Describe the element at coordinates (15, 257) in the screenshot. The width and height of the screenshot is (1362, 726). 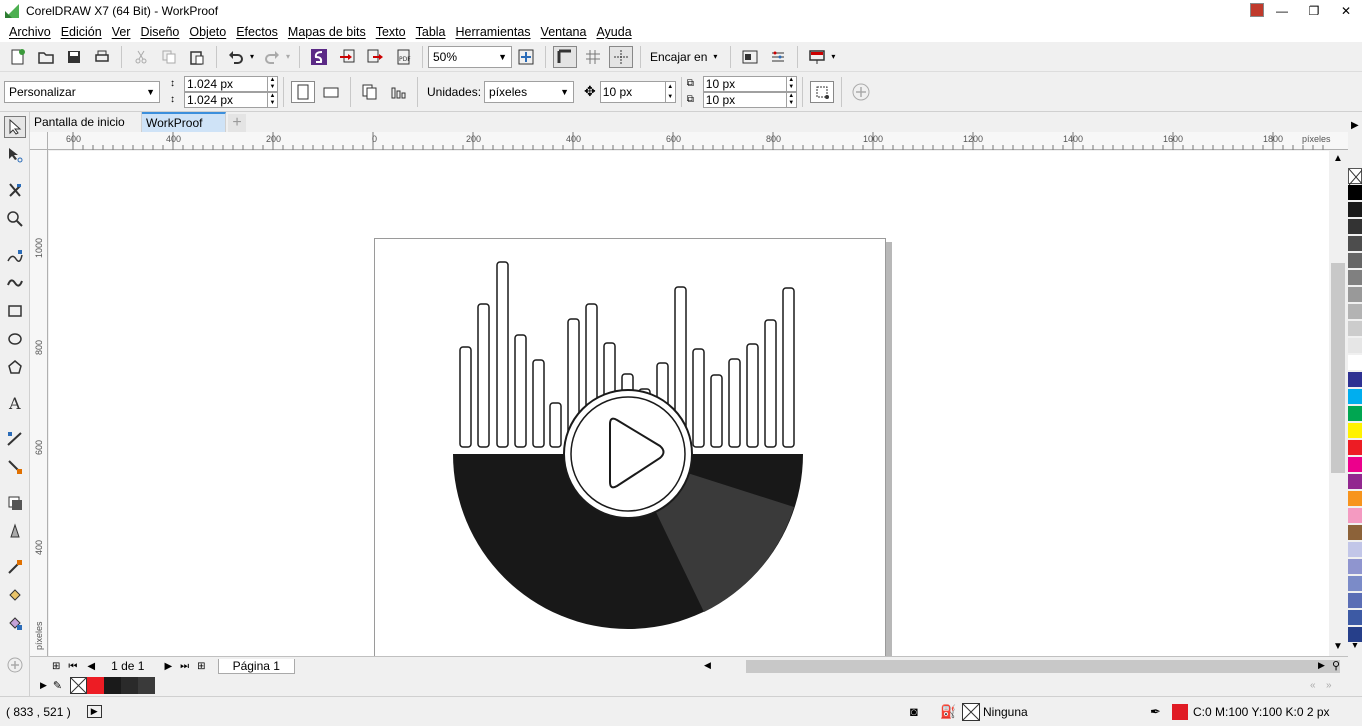
I see `freehand-tool-icon` at that location.